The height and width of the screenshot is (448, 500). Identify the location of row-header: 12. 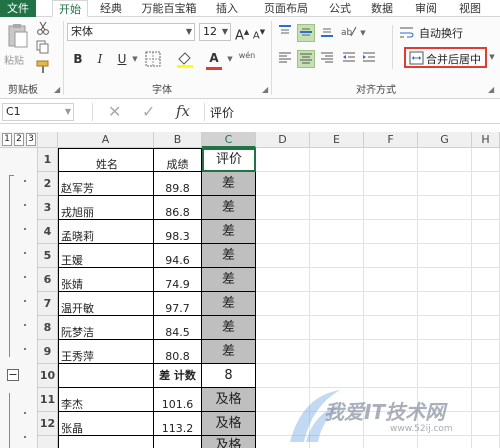
(48, 424).